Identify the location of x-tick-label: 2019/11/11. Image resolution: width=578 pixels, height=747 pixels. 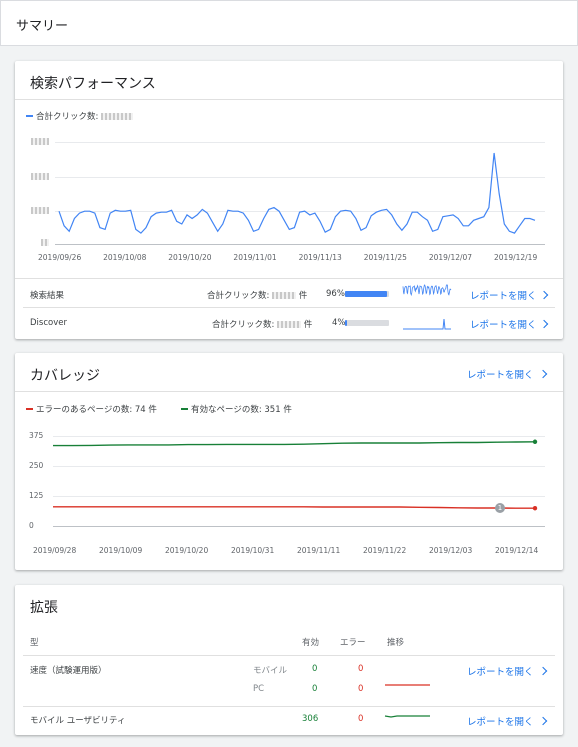
(319, 550).